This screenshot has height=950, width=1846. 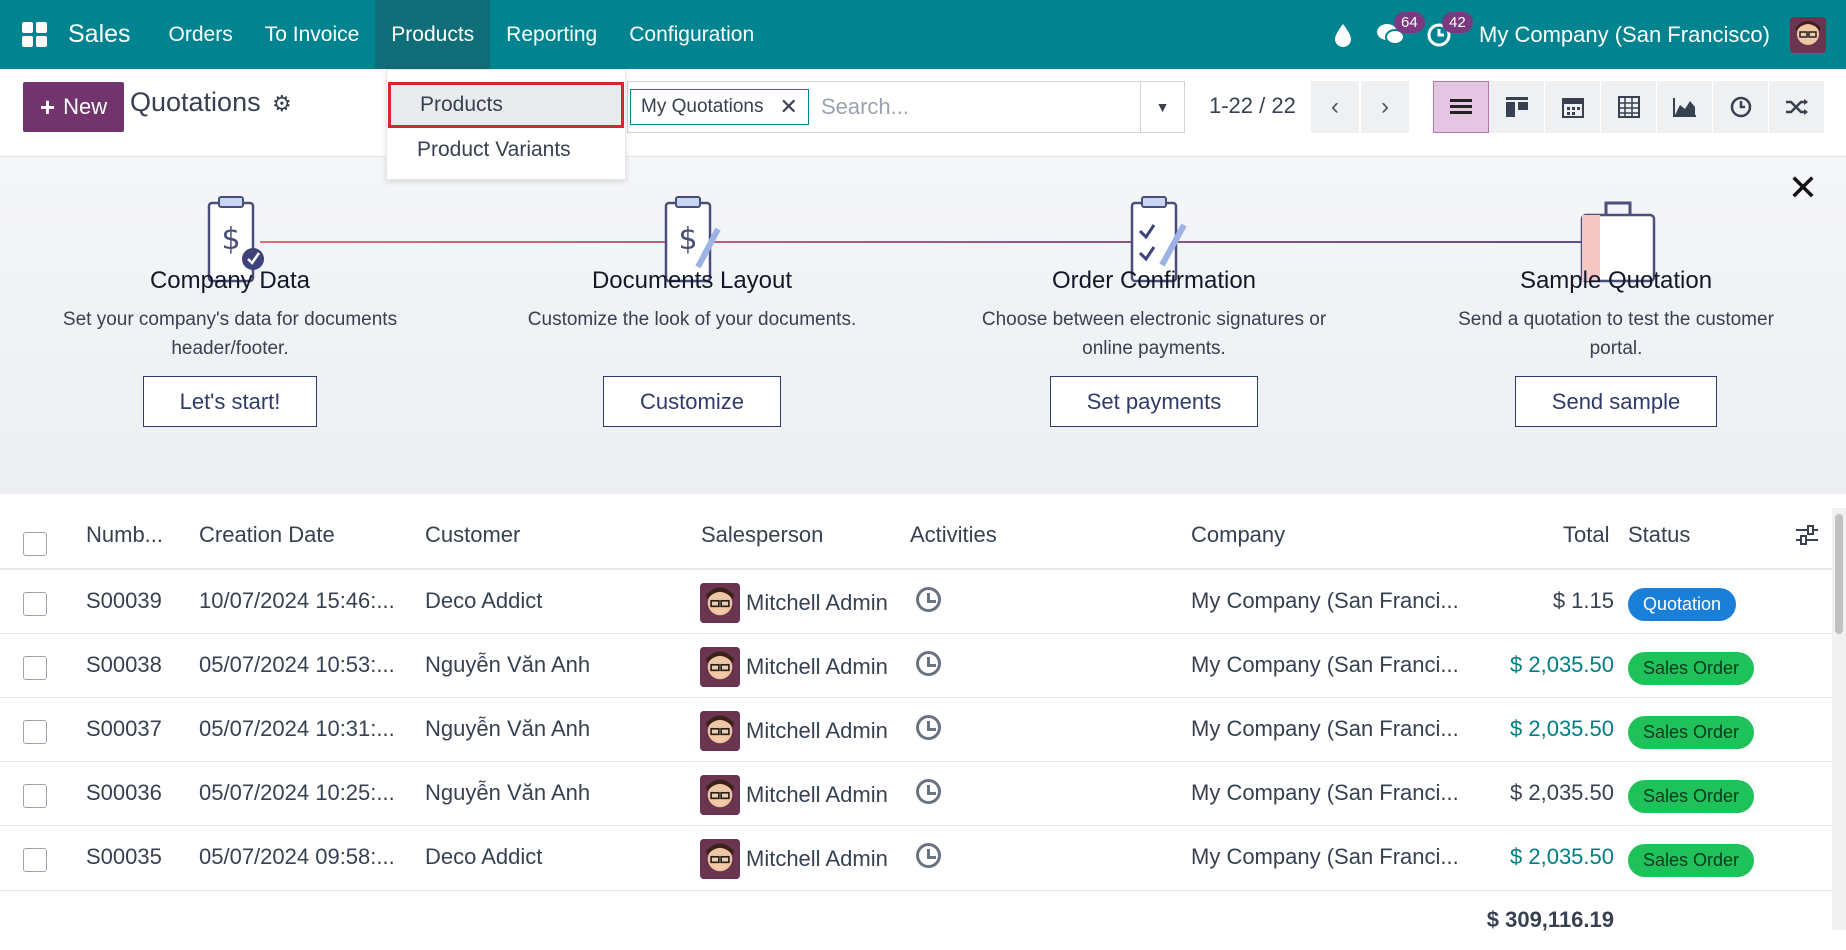 What do you see at coordinates (124, 600) in the screenshot?
I see `cell-number: S00039` at bounding box center [124, 600].